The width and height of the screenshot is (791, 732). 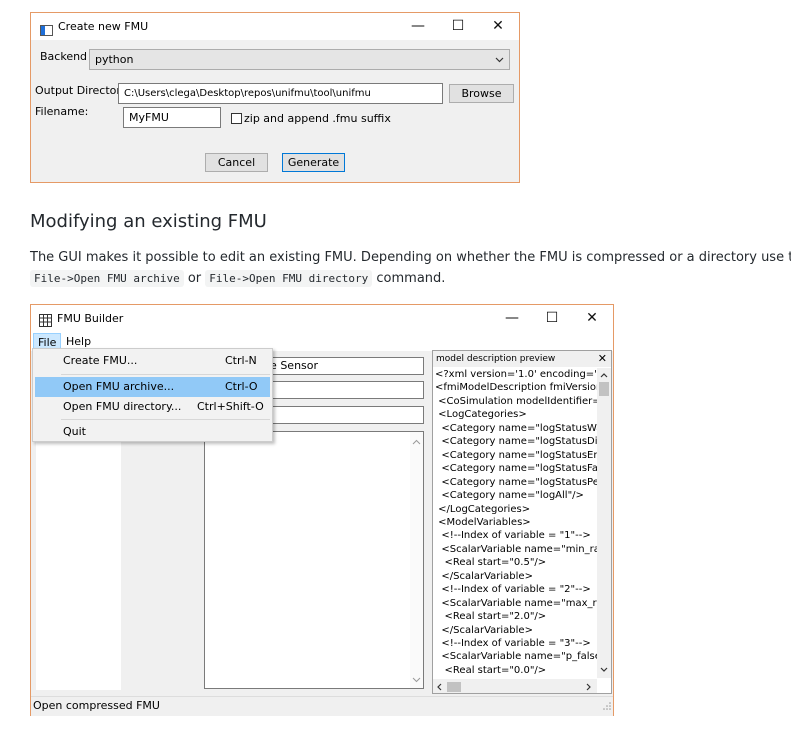 I want to click on command-text: command., so click(x=411, y=278).